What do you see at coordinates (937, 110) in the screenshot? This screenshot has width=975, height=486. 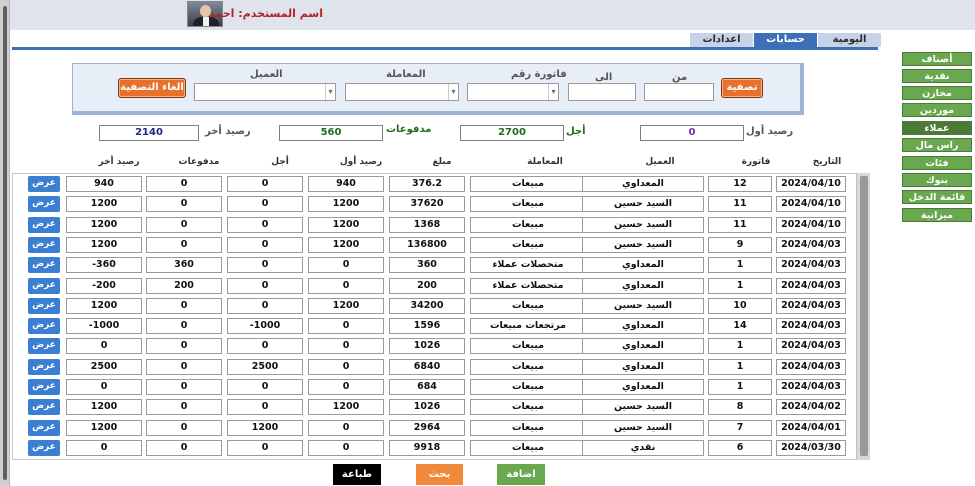 I see `nav-suppliers: موردين` at bounding box center [937, 110].